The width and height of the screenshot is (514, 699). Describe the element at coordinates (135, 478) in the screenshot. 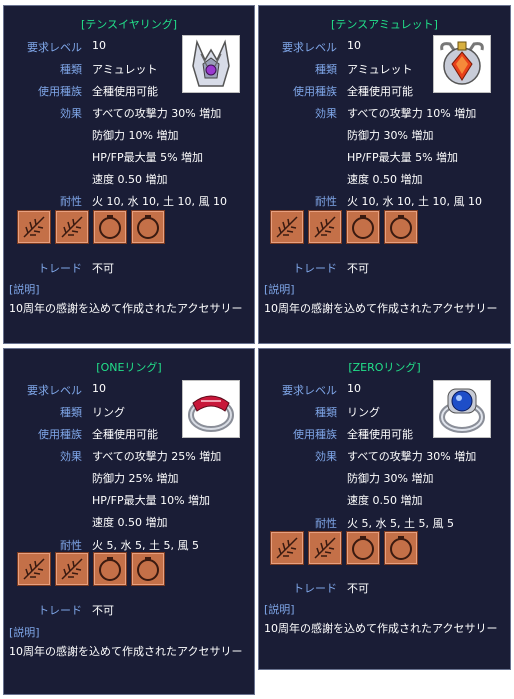

I see `effect-value: 防御力 25% 増加` at that location.